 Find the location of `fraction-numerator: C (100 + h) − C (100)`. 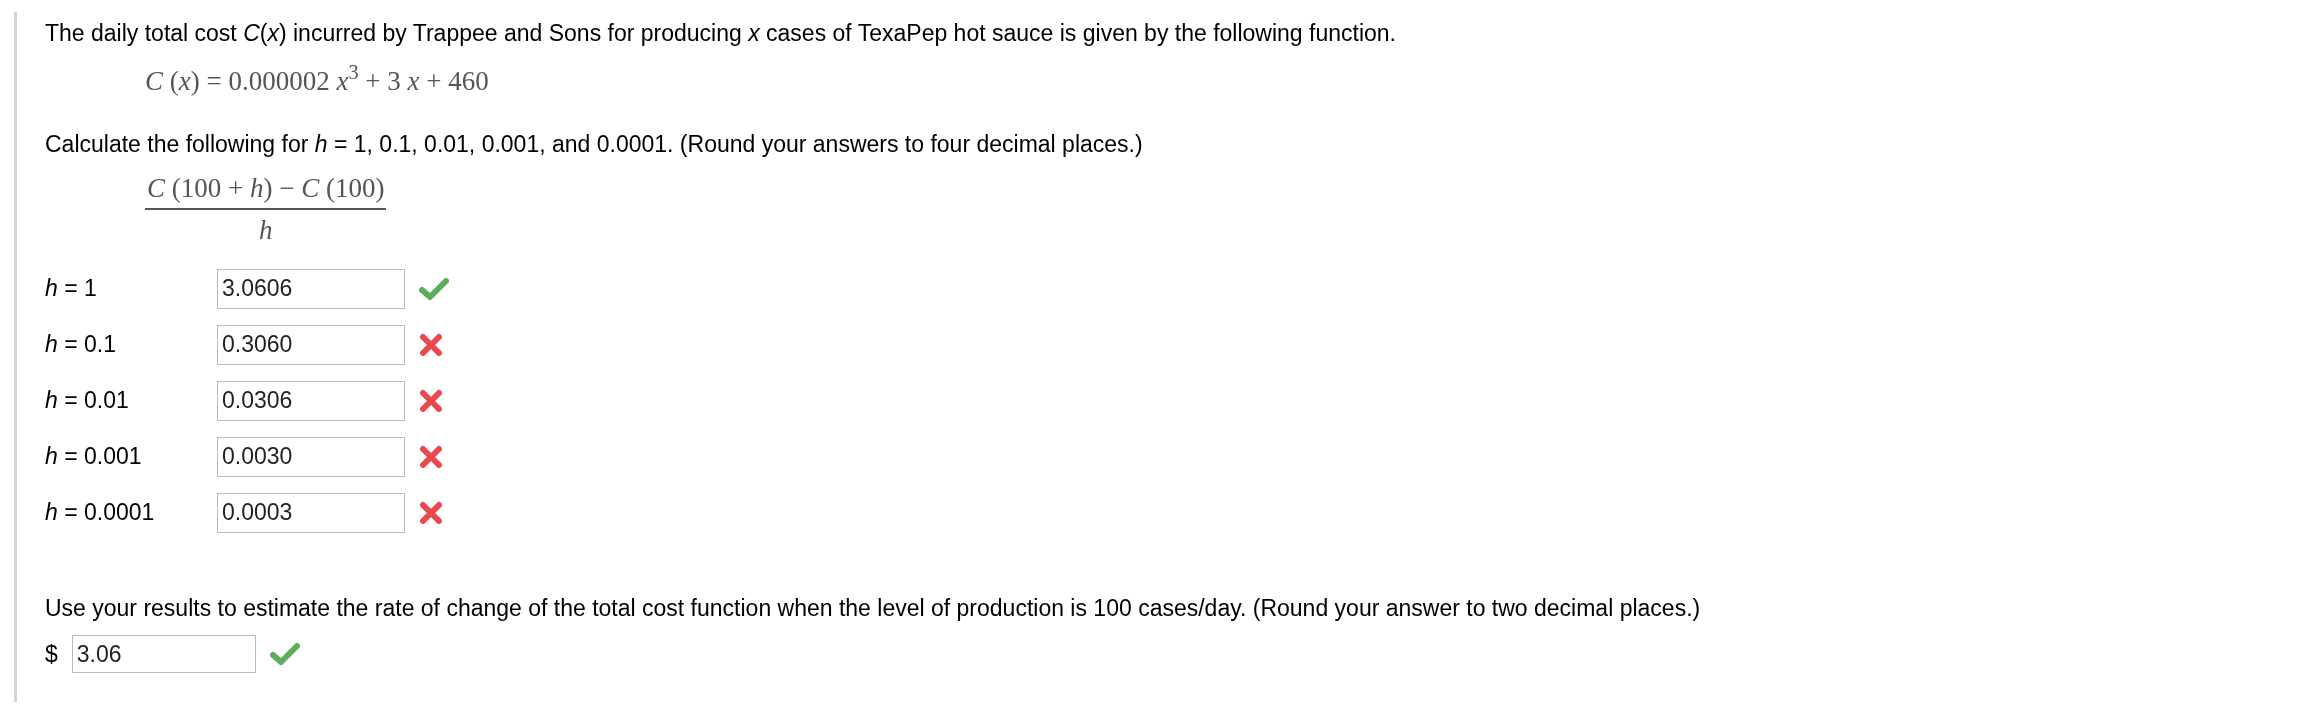

fraction-numerator: C (100 + h) − C (100) is located at coordinates (266, 188).